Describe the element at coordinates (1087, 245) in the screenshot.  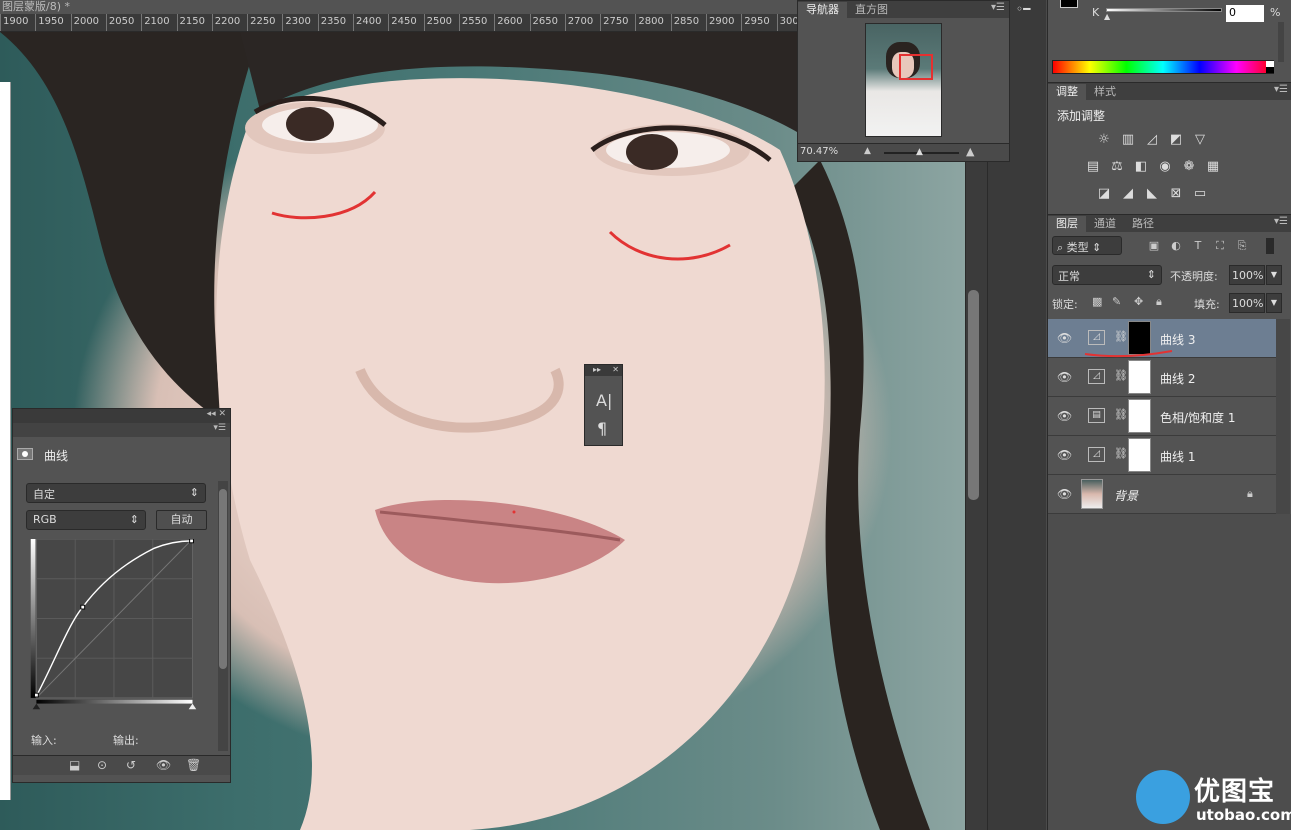
I see `layer-kind-filter: ⌕ 类型 ⇕` at that location.